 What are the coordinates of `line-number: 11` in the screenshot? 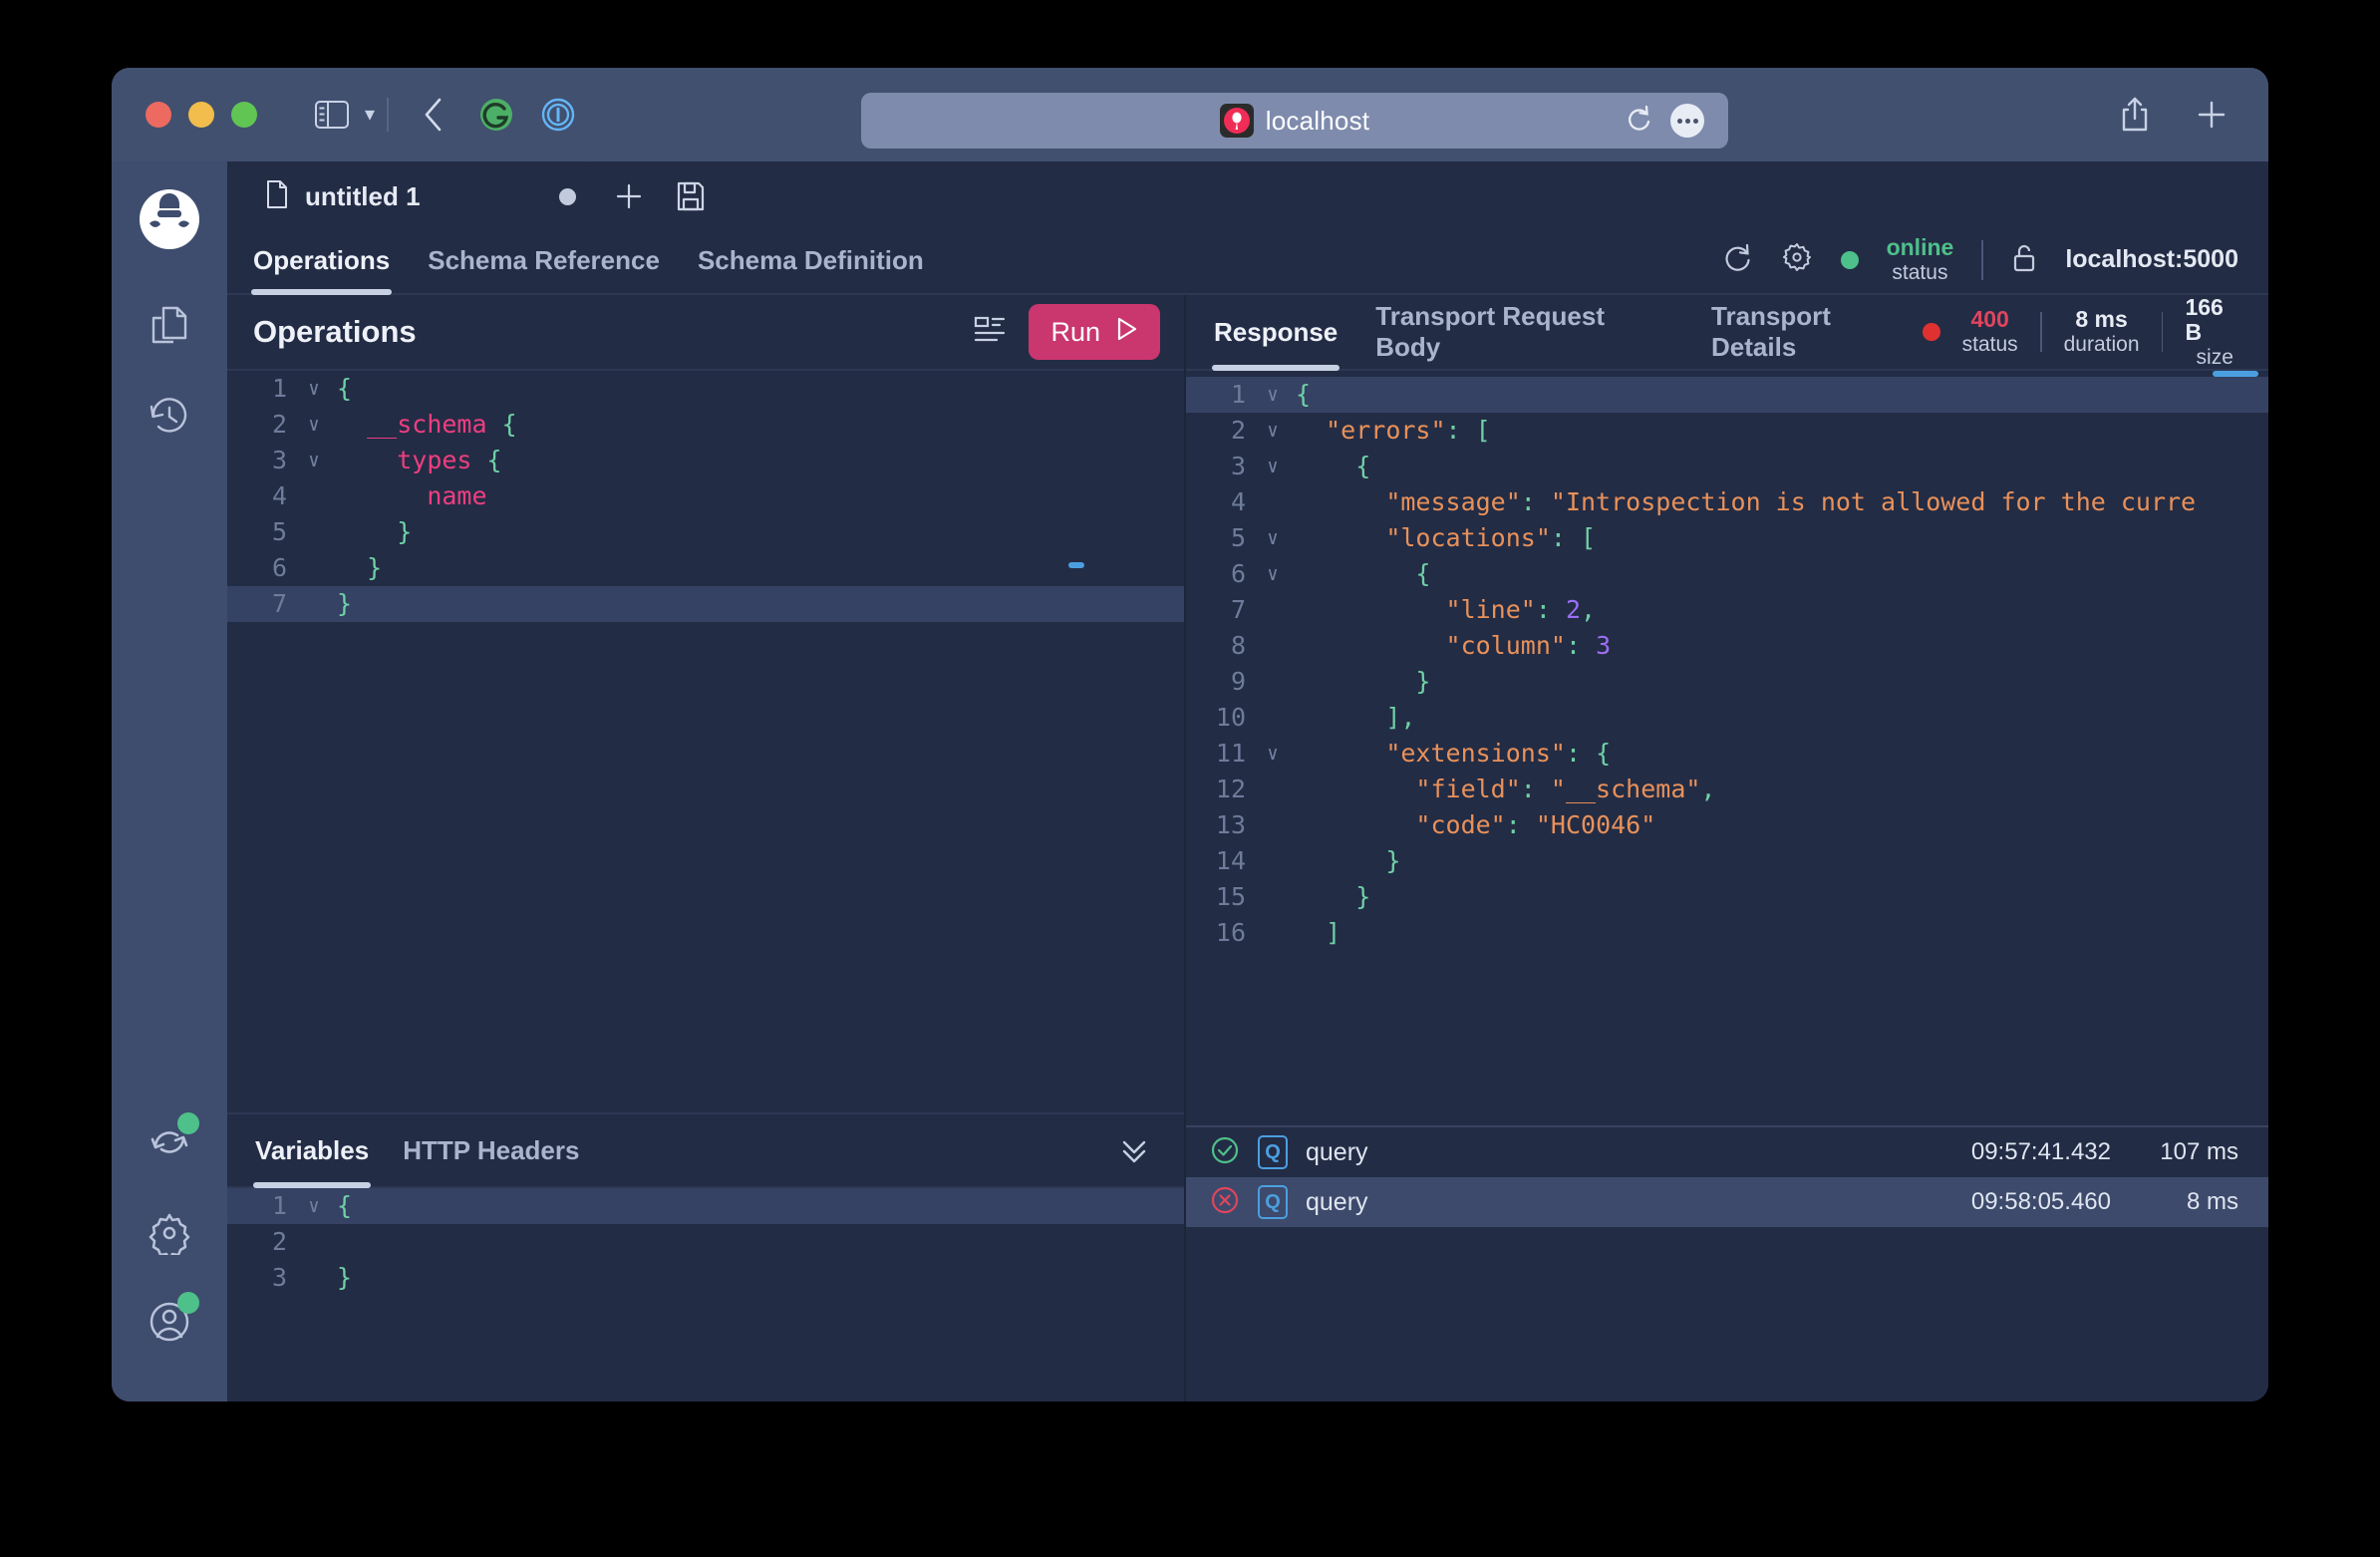 It's located at (1230, 753).